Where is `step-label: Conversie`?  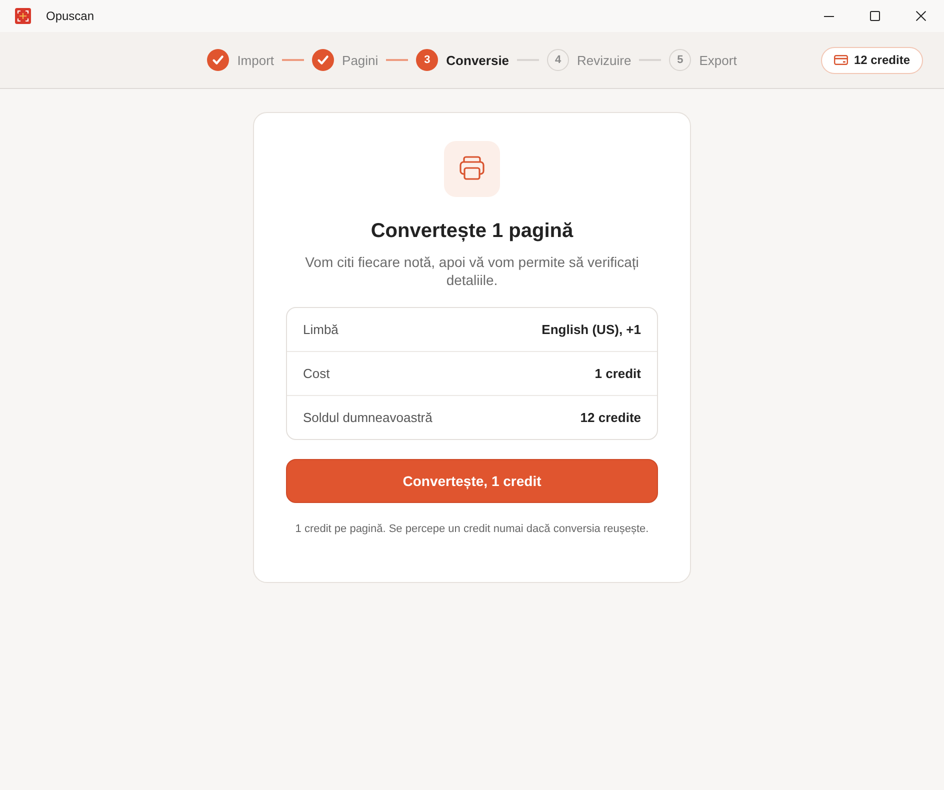
step-label: Conversie is located at coordinates (478, 60).